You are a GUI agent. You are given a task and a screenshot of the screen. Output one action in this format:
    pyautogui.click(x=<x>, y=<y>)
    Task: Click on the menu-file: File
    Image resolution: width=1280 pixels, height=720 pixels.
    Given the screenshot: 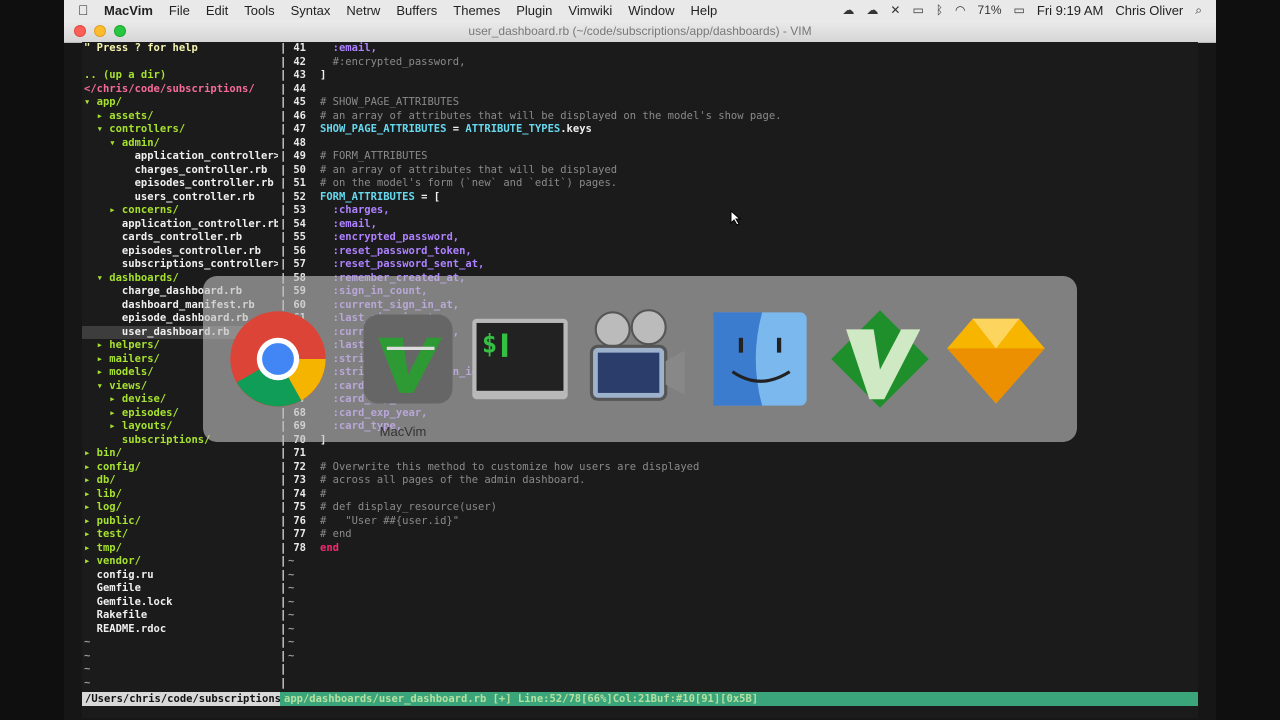 What is the action you would take?
    pyautogui.click(x=179, y=10)
    